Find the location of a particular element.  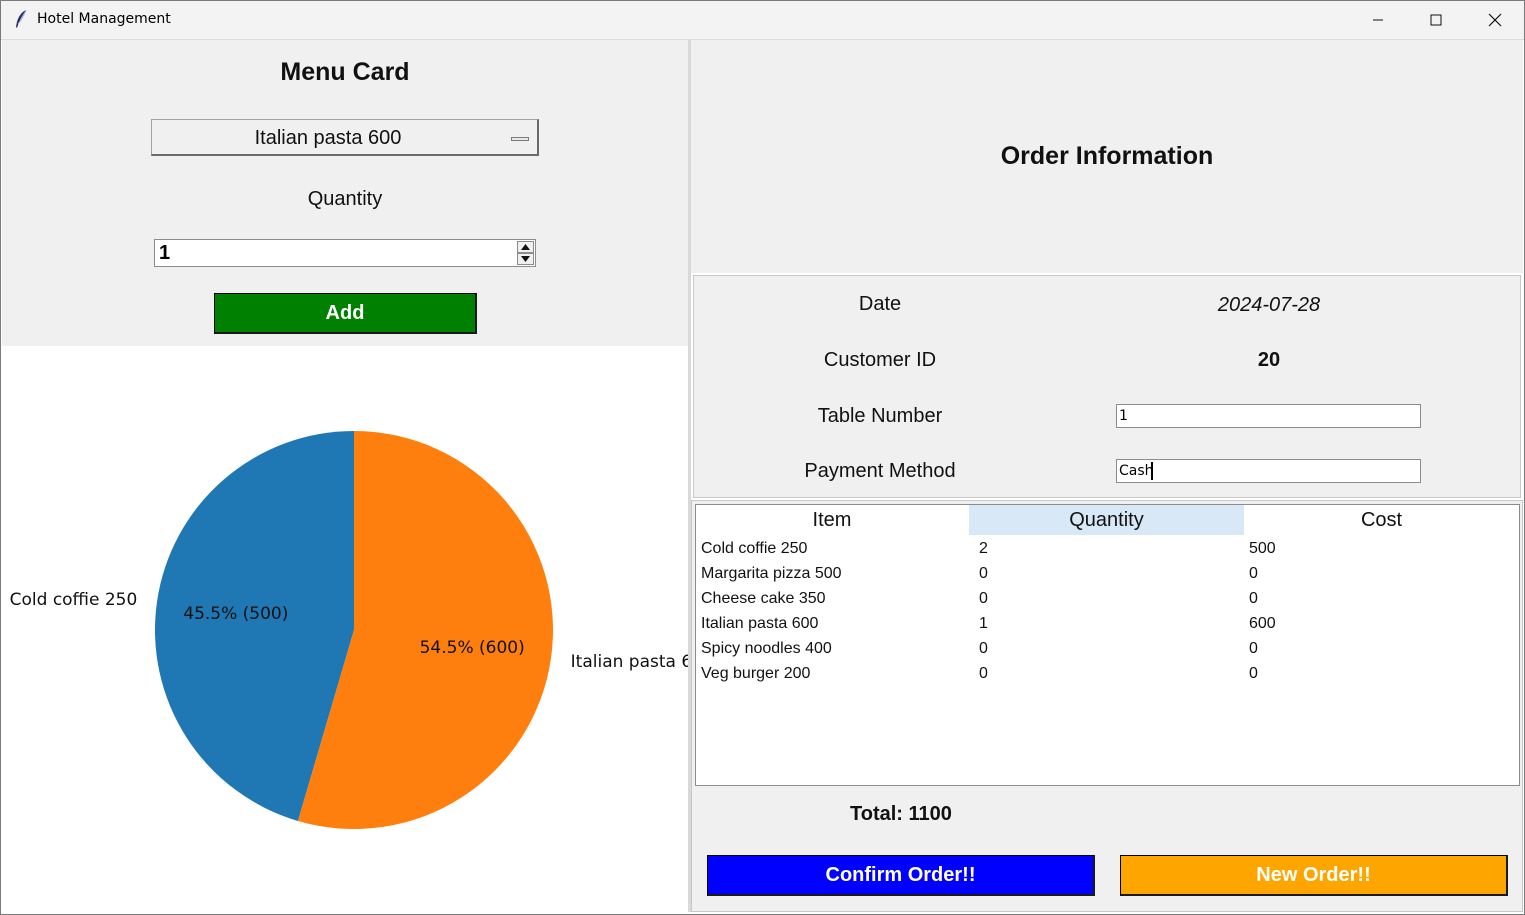

menu-card-title: Menu Card is located at coordinates (345, 72).